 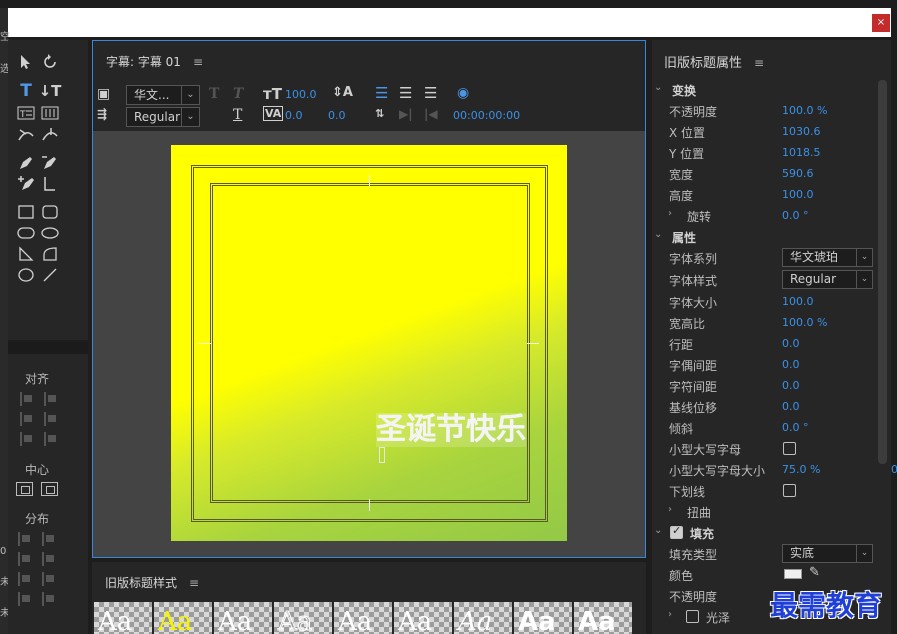 What do you see at coordinates (827, 553) in the screenshot?
I see `fill-type-select: 实底 ⌄` at bounding box center [827, 553].